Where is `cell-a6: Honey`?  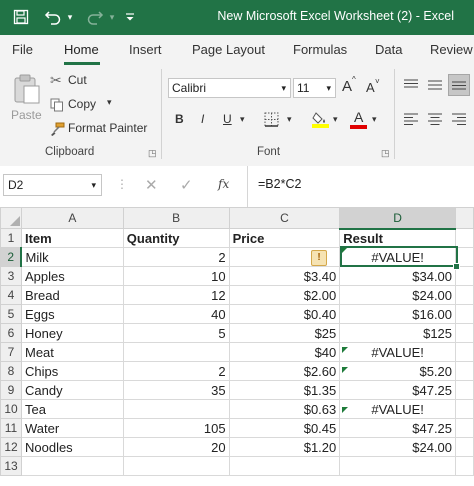
cell-a6: Honey is located at coordinates (72, 333).